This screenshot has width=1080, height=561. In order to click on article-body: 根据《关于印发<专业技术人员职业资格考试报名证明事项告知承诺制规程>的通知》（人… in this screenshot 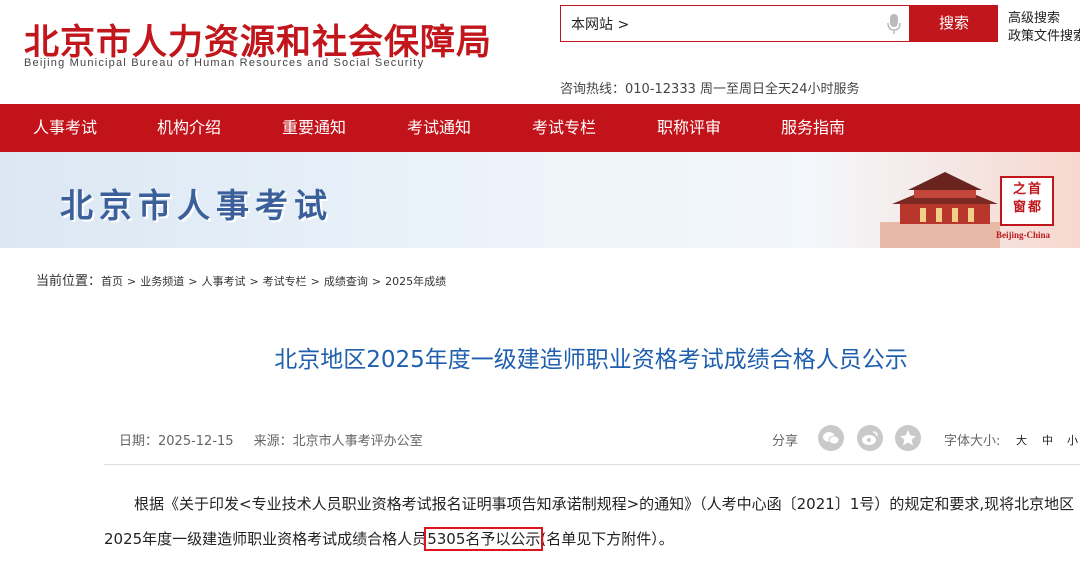, I will do `click(592, 522)`.